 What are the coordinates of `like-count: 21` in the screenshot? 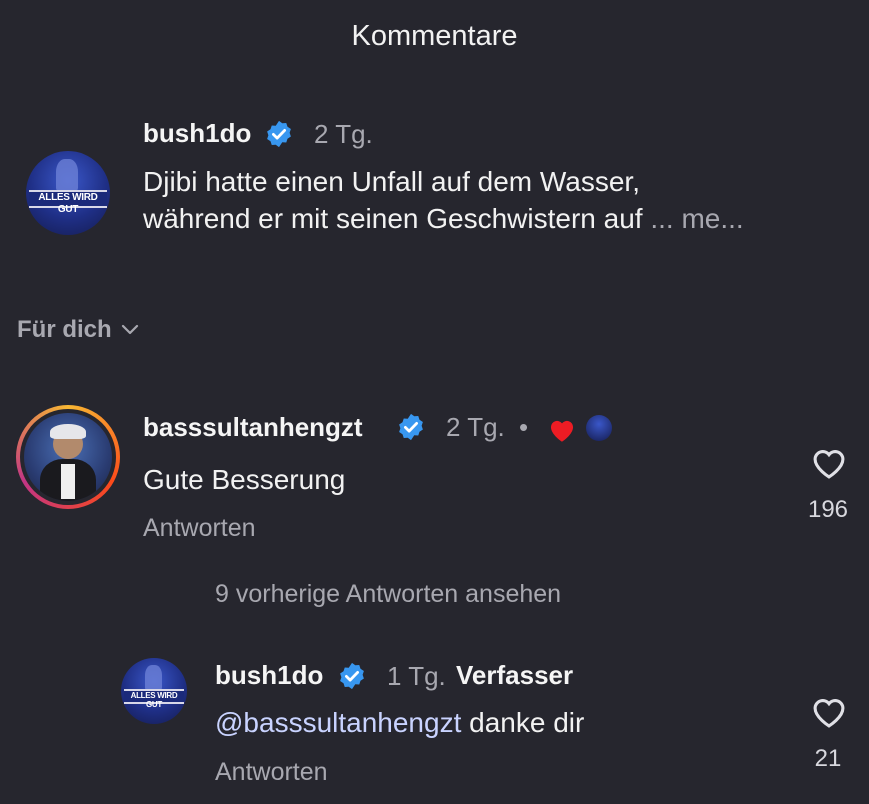 It's located at (828, 758).